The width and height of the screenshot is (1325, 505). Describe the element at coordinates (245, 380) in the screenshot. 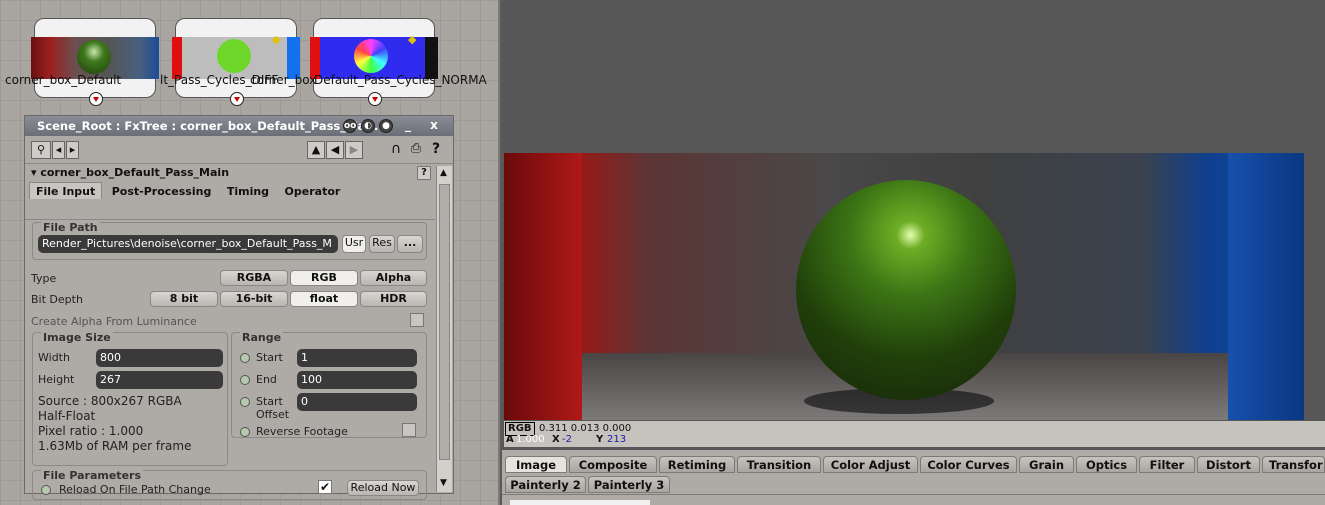

I see `end-animate-icon` at that location.